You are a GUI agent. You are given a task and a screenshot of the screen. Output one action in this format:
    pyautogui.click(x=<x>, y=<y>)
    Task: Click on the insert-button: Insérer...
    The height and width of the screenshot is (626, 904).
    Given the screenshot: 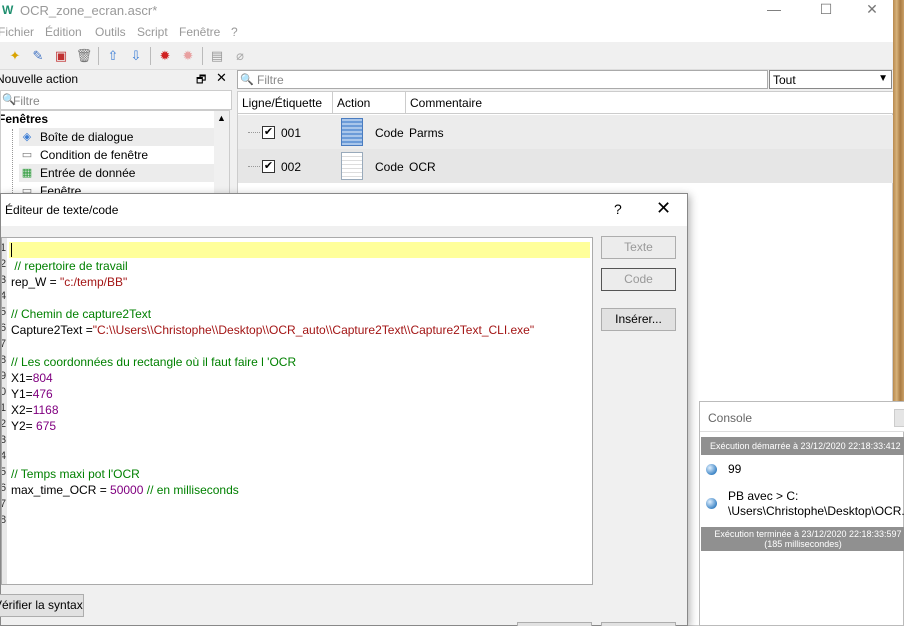 What is the action you would take?
    pyautogui.click(x=638, y=319)
    